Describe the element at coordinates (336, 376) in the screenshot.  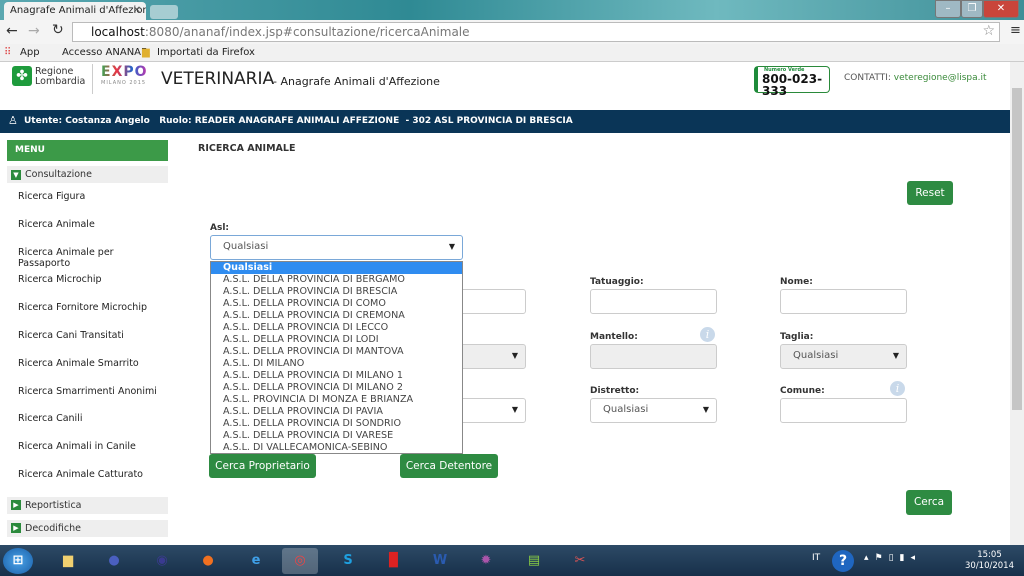
I see `asl-option: A.S.L. DELLA PROVINCIA DI MILANO 1` at that location.